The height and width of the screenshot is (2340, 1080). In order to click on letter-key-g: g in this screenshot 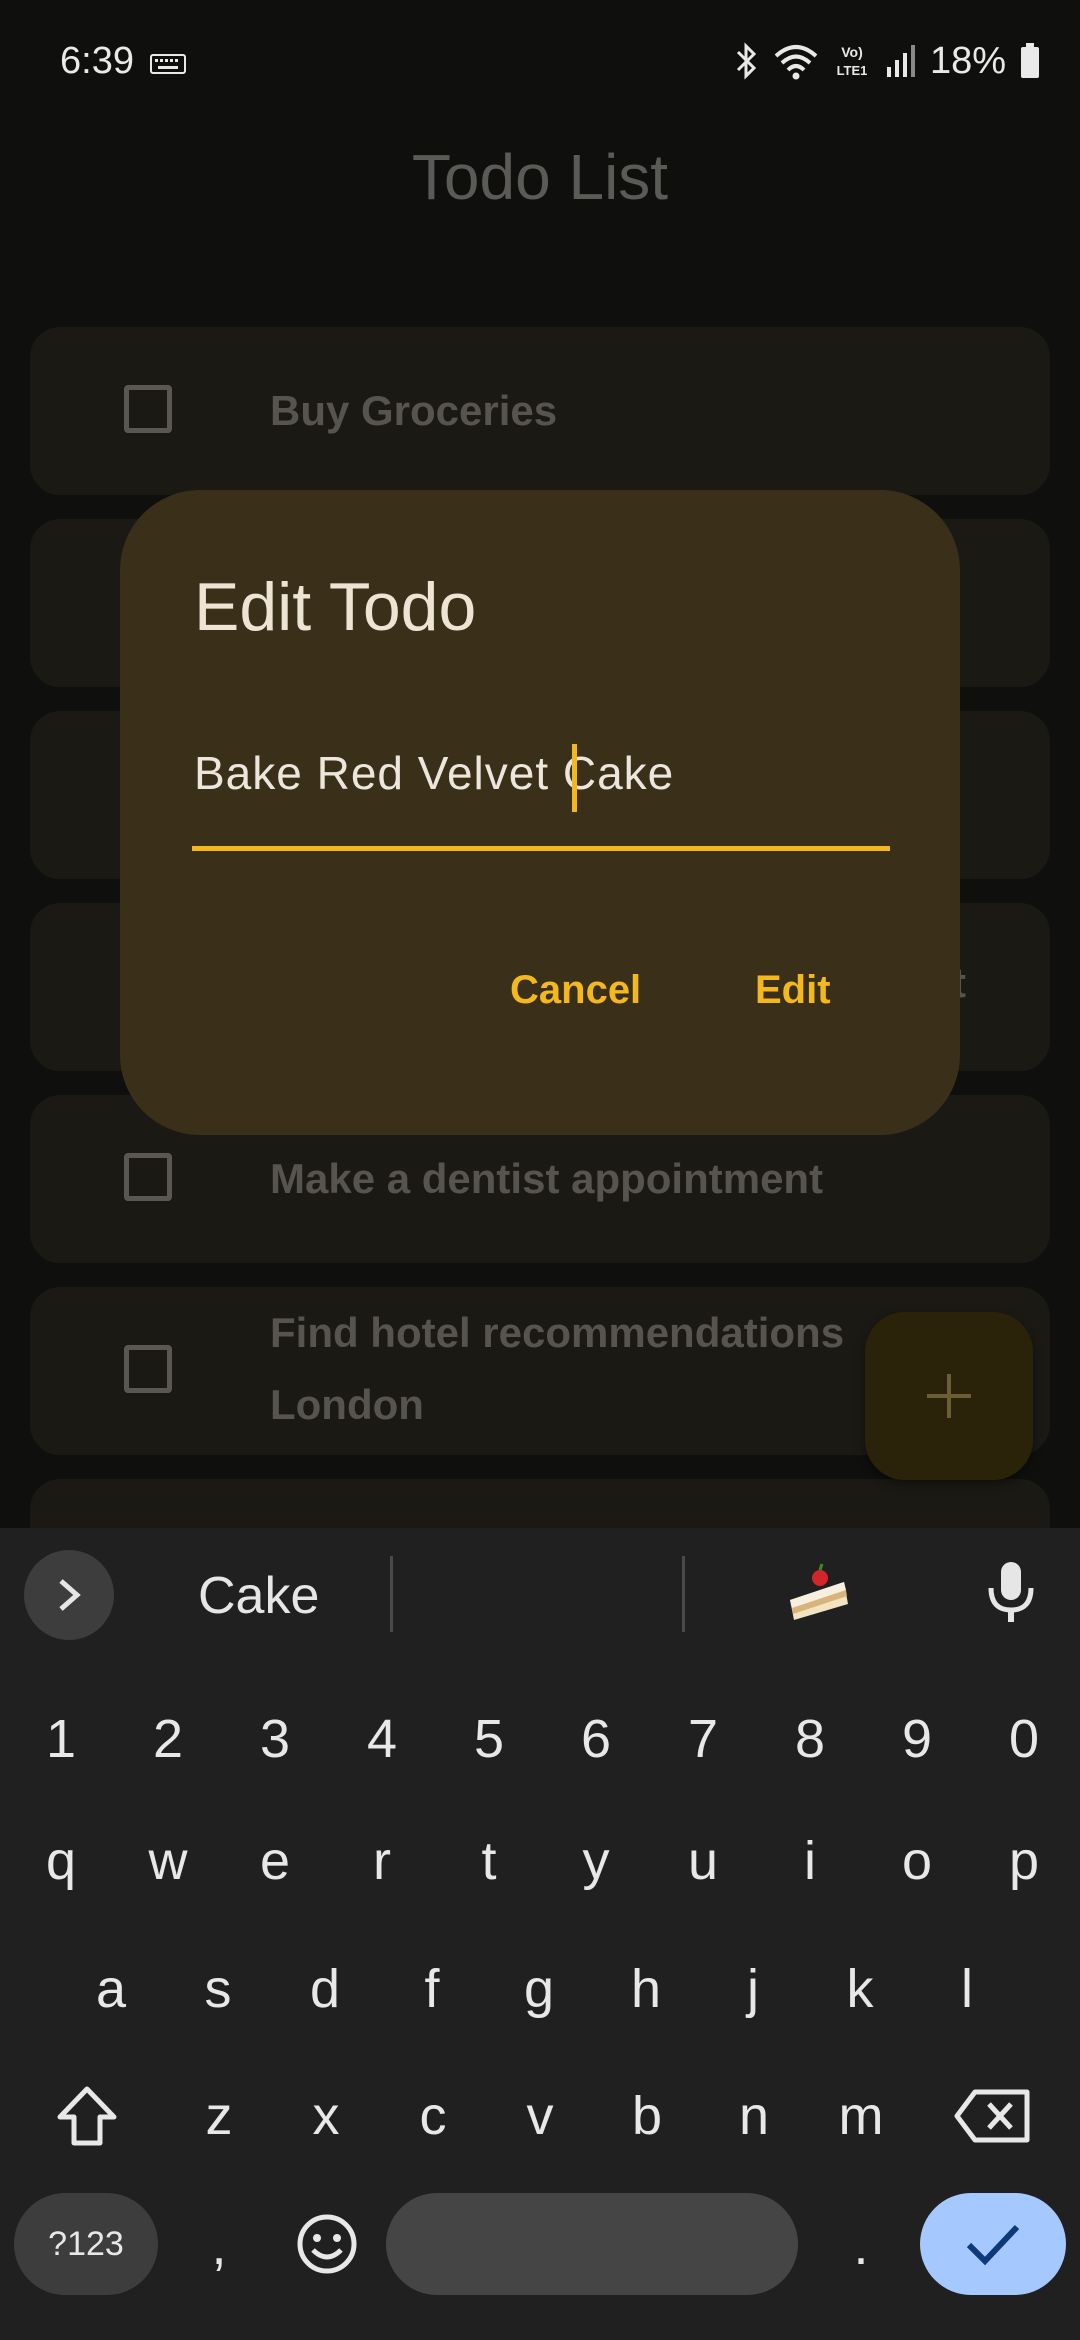, I will do `click(539, 1989)`.